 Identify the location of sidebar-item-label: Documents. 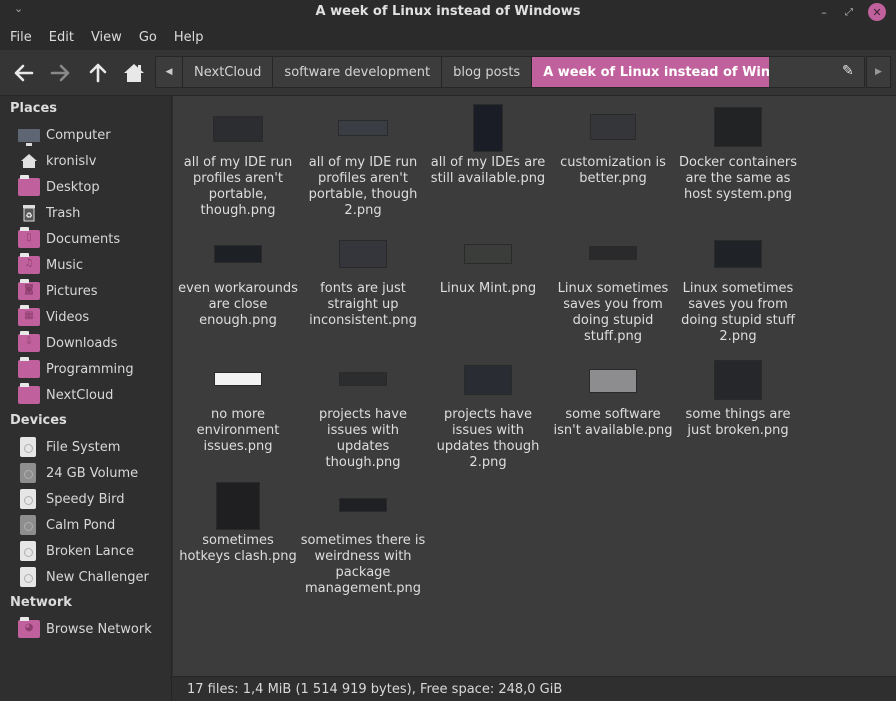
(83, 239).